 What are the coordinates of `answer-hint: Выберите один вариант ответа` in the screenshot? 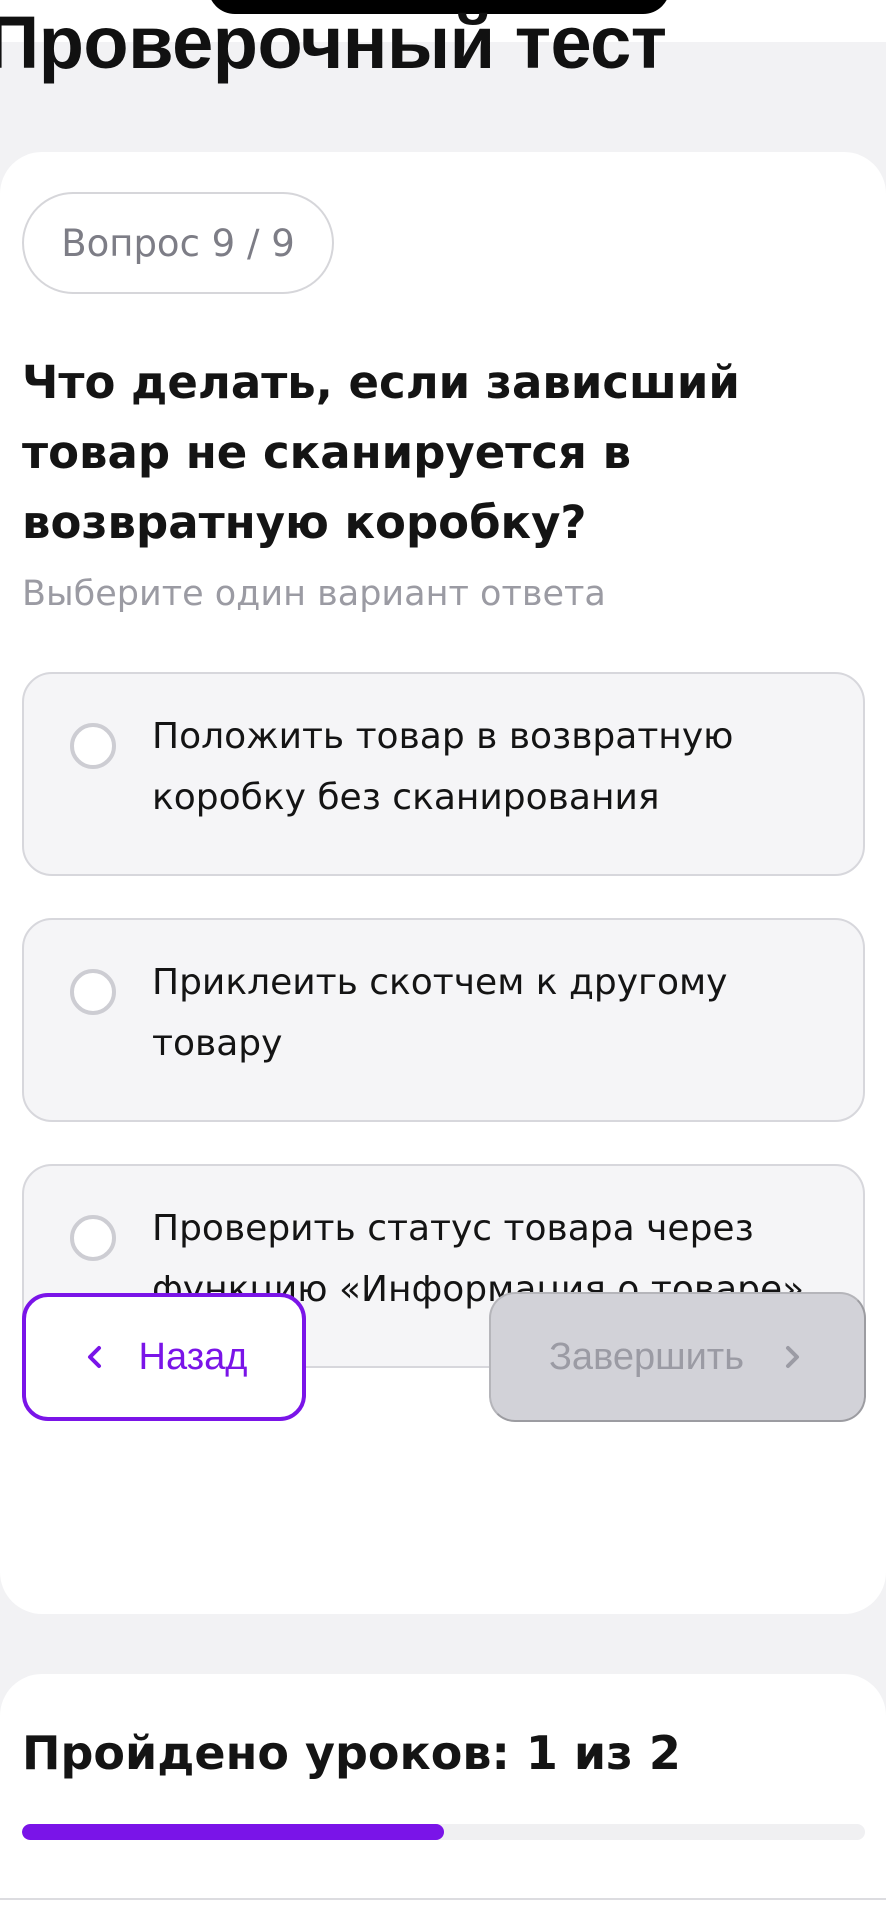 It's located at (314, 594).